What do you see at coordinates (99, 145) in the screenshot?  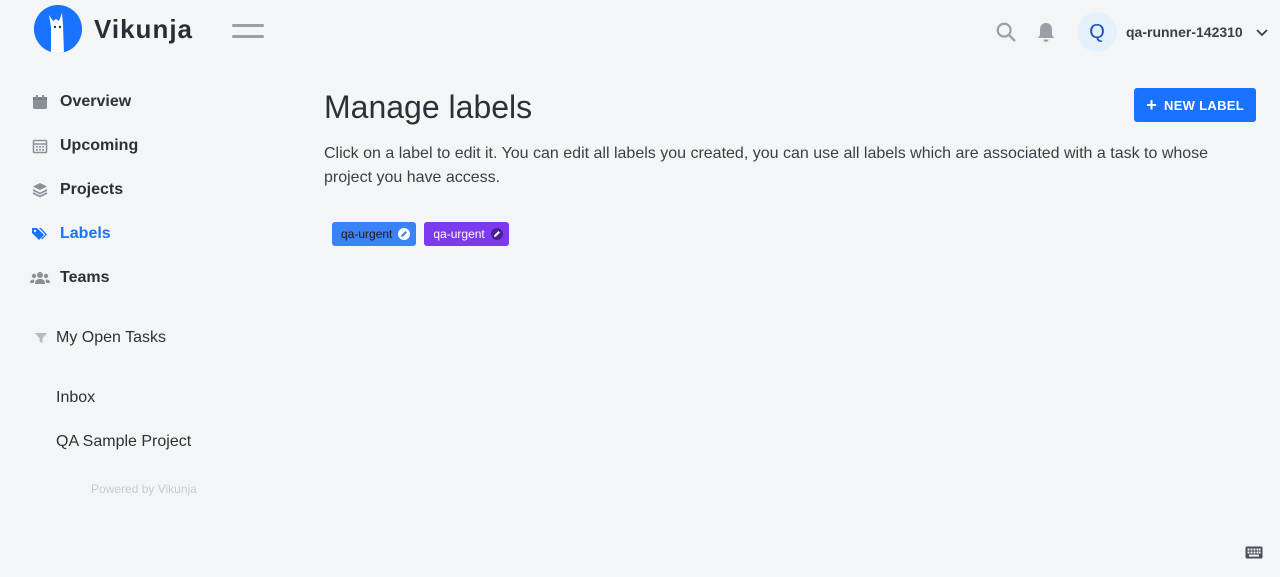 I see `sidebar-item-label: Upcoming` at bounding box center [99, 145].